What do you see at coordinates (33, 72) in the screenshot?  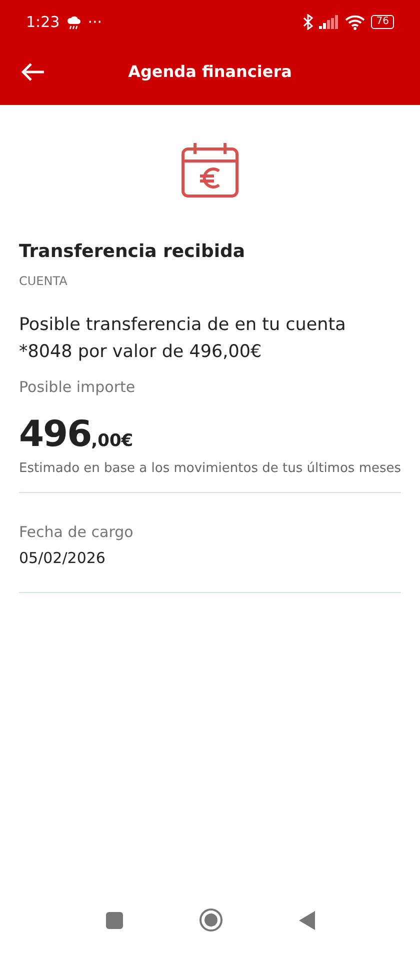 I see `back-arrow-icon` at bounding box center [33, 72].